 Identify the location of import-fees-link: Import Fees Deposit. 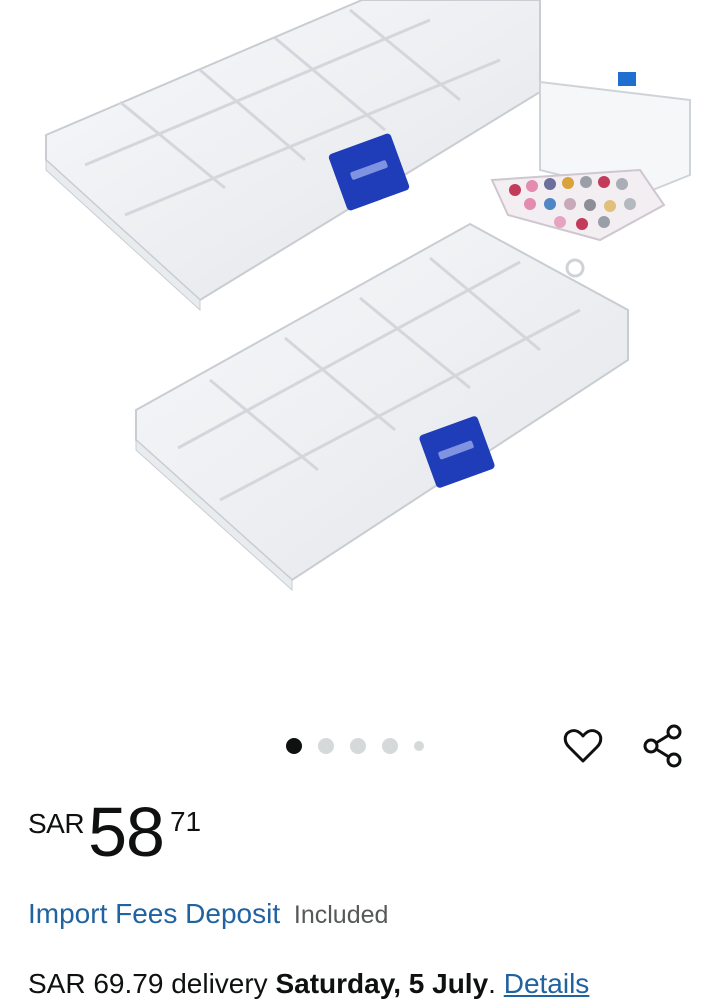
(154, 913).